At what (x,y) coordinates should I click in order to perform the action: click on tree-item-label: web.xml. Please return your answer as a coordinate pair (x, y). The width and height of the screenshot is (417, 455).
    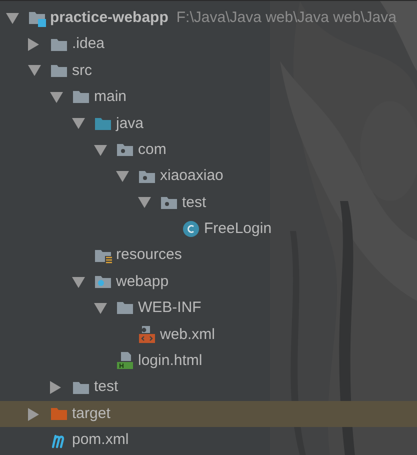
    Looking at the image, I should click on (188, 335).